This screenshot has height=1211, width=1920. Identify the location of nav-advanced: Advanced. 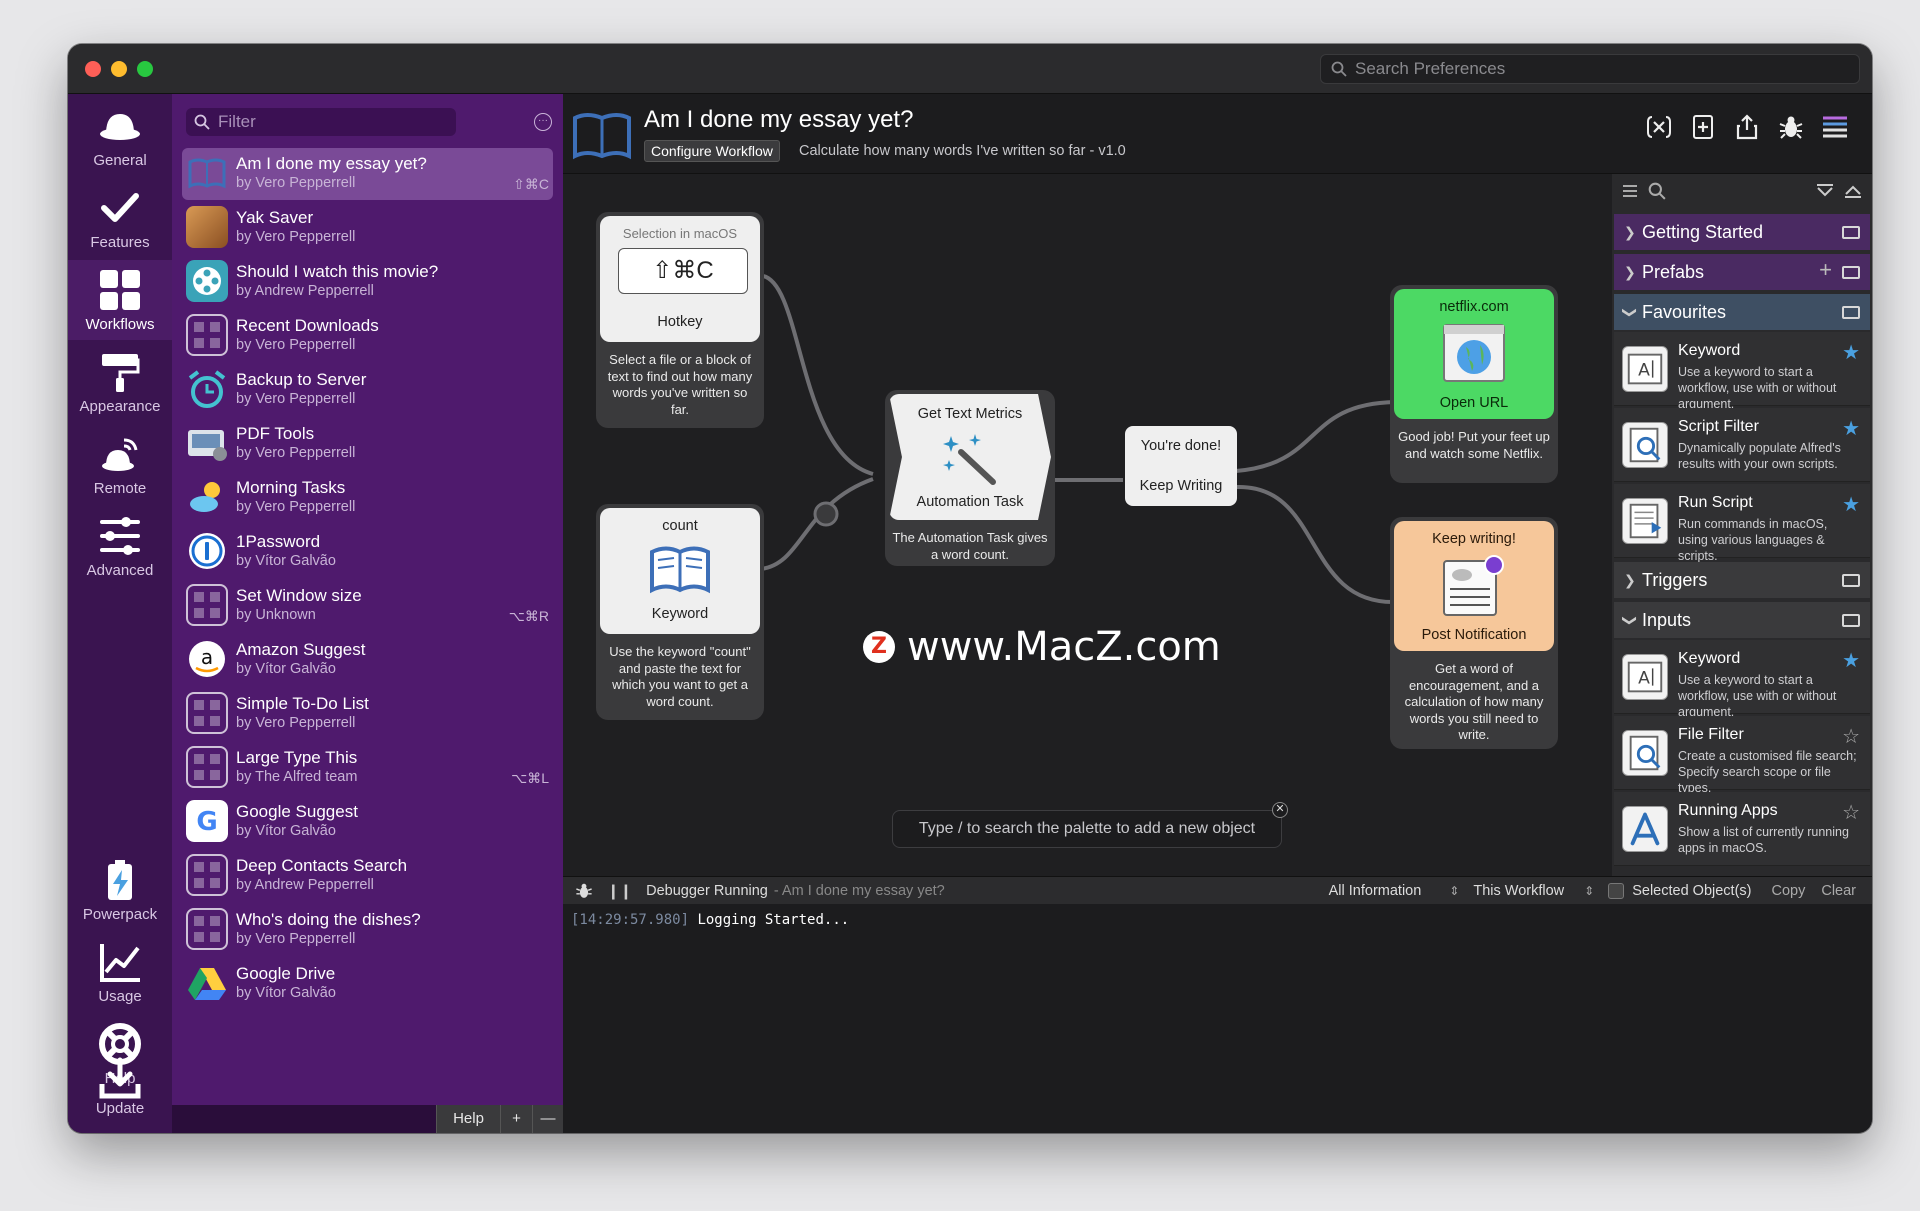
(120, 546).